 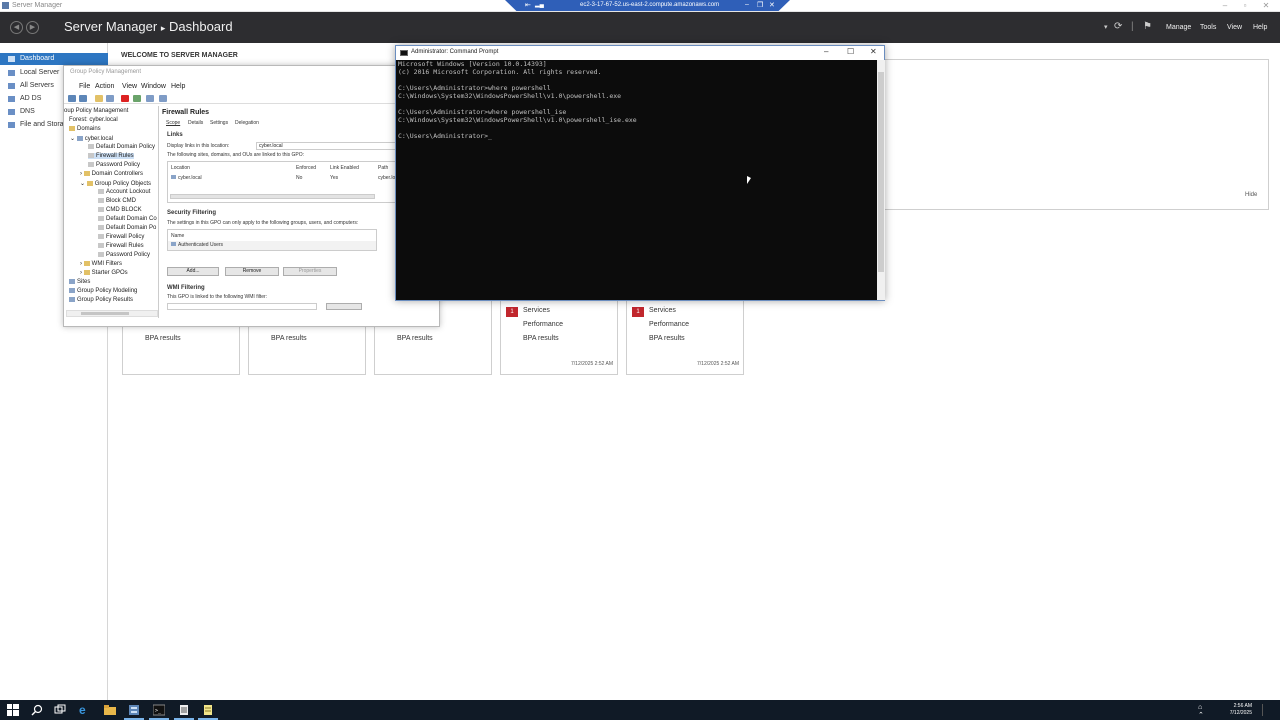 What do you see at coordinates (124, 192) in the screenshot?
I see `tree-item: Account Lockout` at bounding box center [124, 192].